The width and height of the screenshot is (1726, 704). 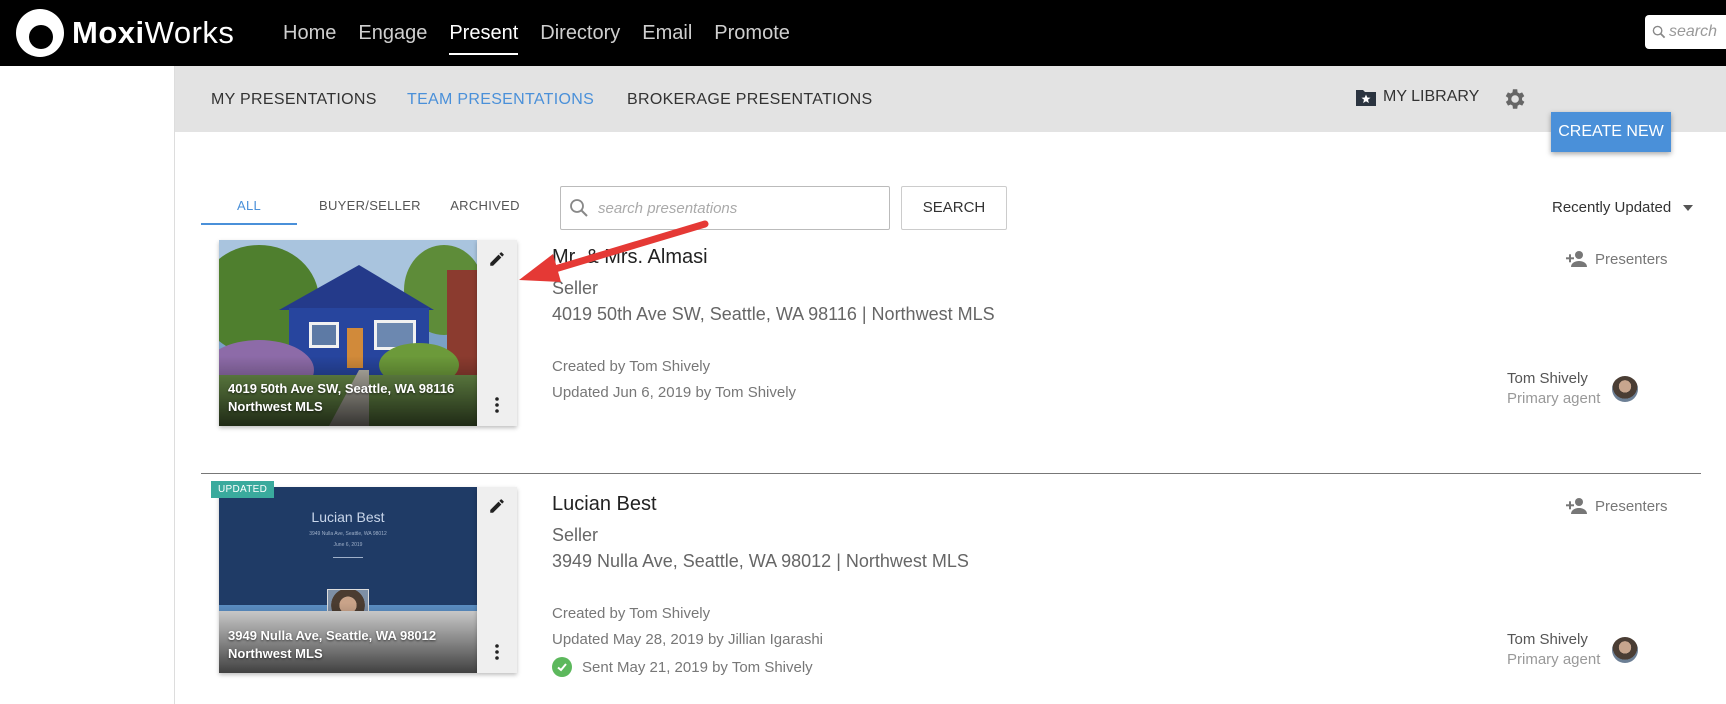 I want to click on global-search-placeholder: search, so click(x=1693, y=31).